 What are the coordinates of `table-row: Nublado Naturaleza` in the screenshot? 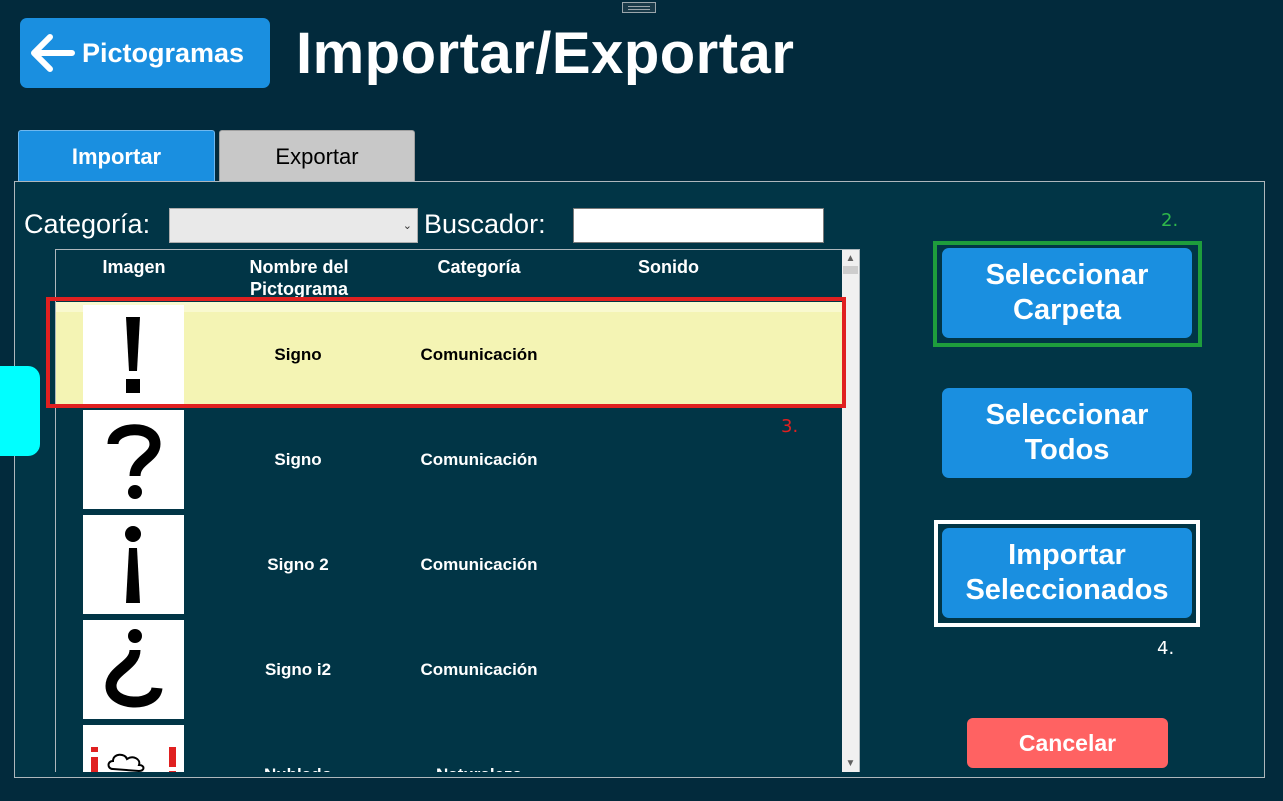 It's located at (449, 747).